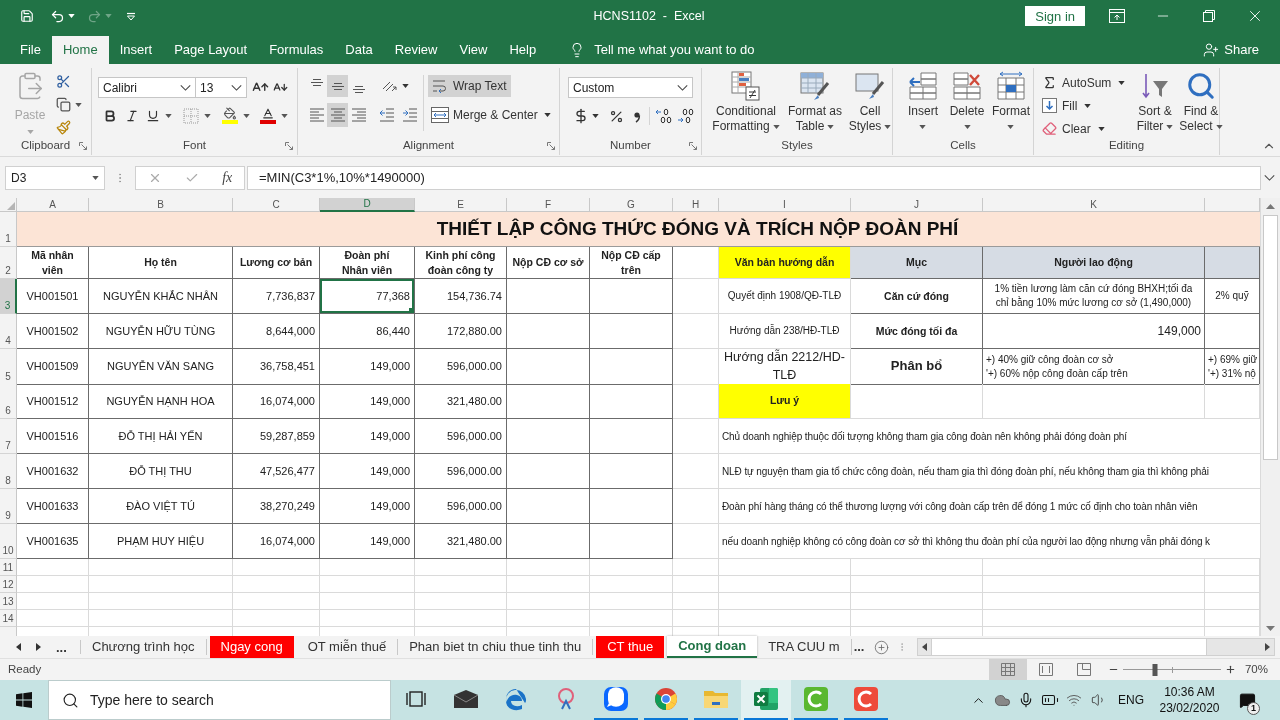 This screenshot has width=1280, height=720. Describe the element at coordinates (1117, 16) in the screenshot. I see `ribbon-display-options-icon` at that location.